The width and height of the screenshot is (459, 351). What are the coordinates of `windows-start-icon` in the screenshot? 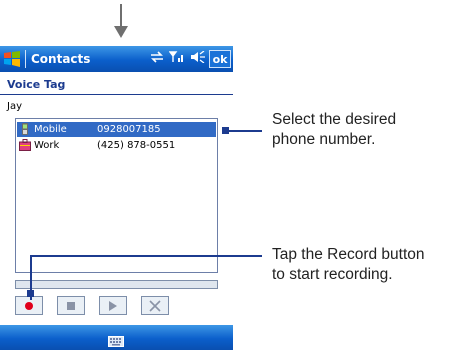 It's located at (12, 59).